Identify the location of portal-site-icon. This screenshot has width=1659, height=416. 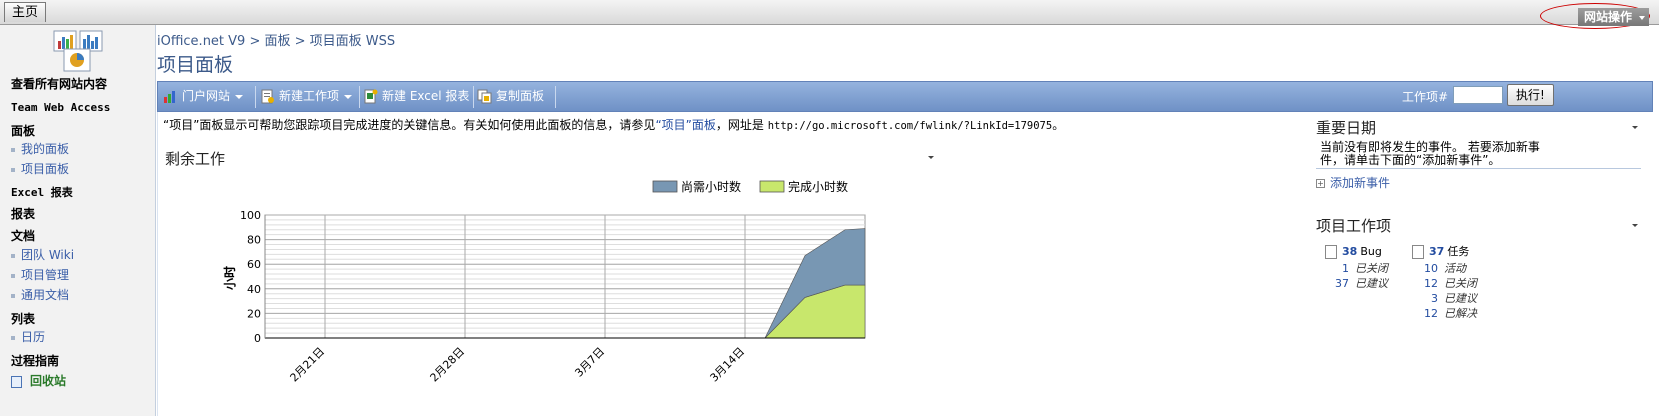
(169, 97).